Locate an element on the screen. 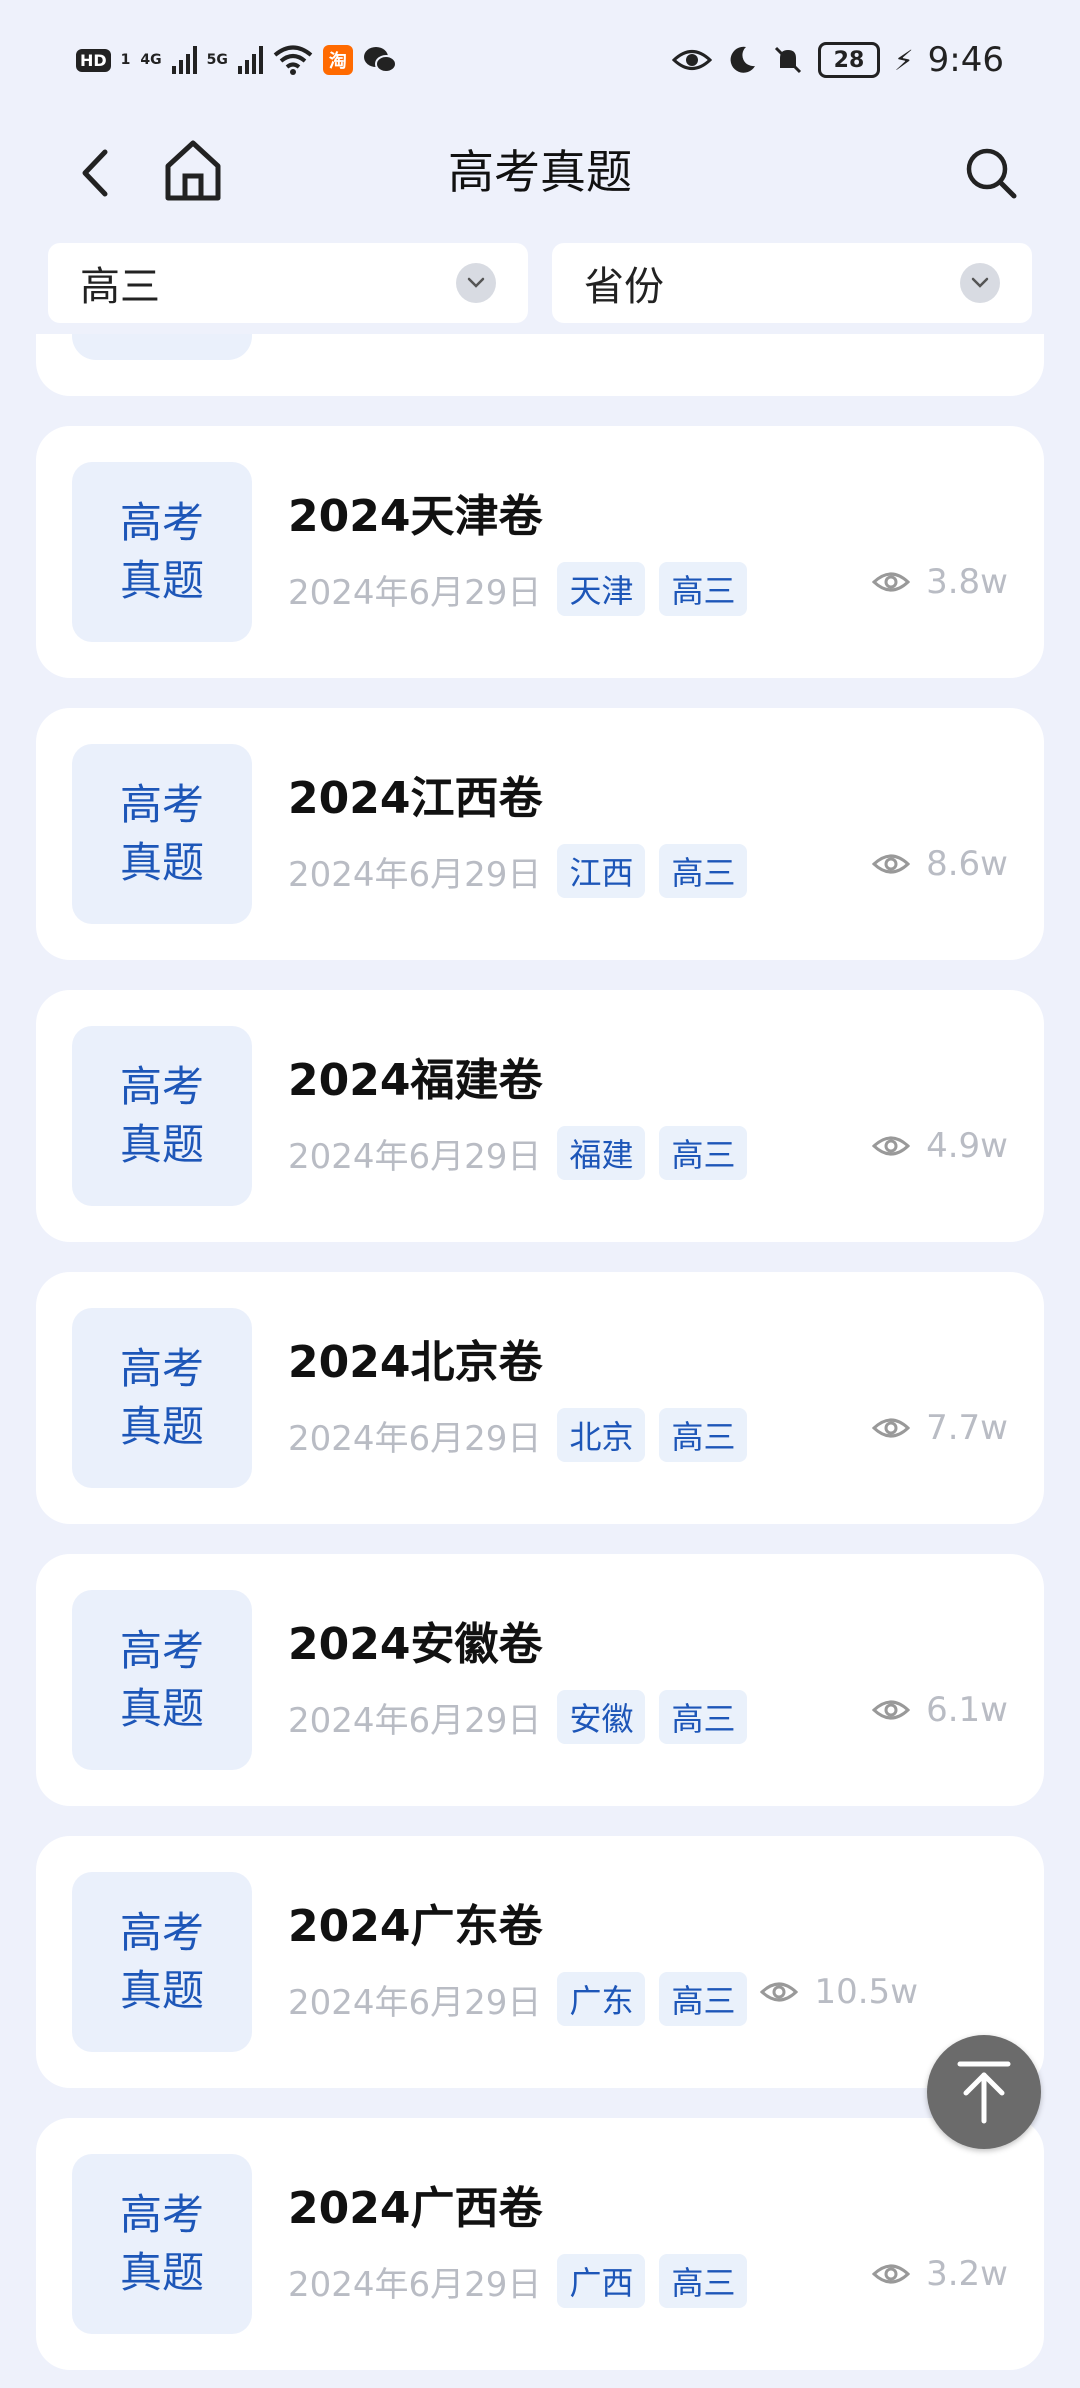 This screenshot has height=2388, width=1080. region-tag: 广东 is located at coordinates (601, 1999).